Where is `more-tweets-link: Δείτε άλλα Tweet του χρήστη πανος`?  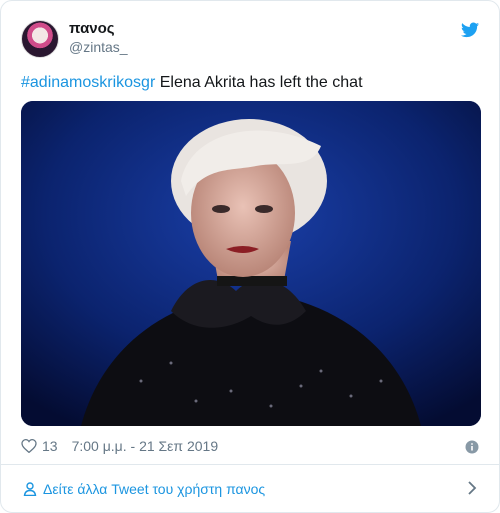
more-tweets-link: Δείτε άλλα Tweet του χρήστη πανος is located at coordinates (250, 488).